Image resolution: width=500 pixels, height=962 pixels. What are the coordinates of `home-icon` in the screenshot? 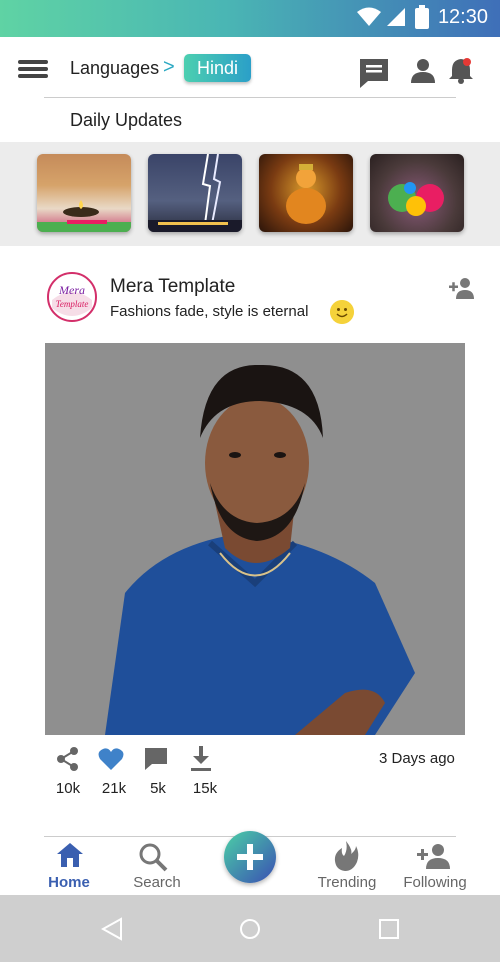 It's located at (70, 855).